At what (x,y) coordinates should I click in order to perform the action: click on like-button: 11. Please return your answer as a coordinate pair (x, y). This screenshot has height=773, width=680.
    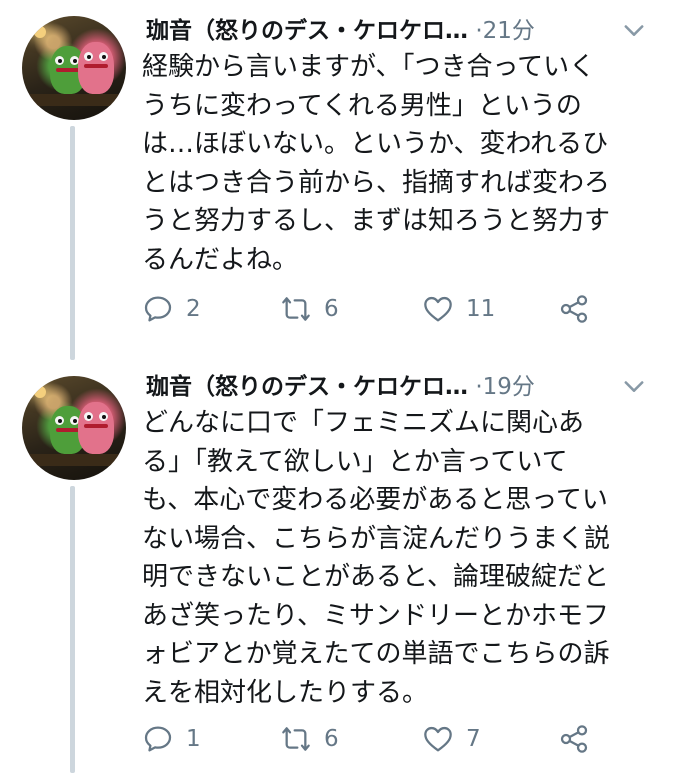
    Looking at the image, I should click on (458, 309).